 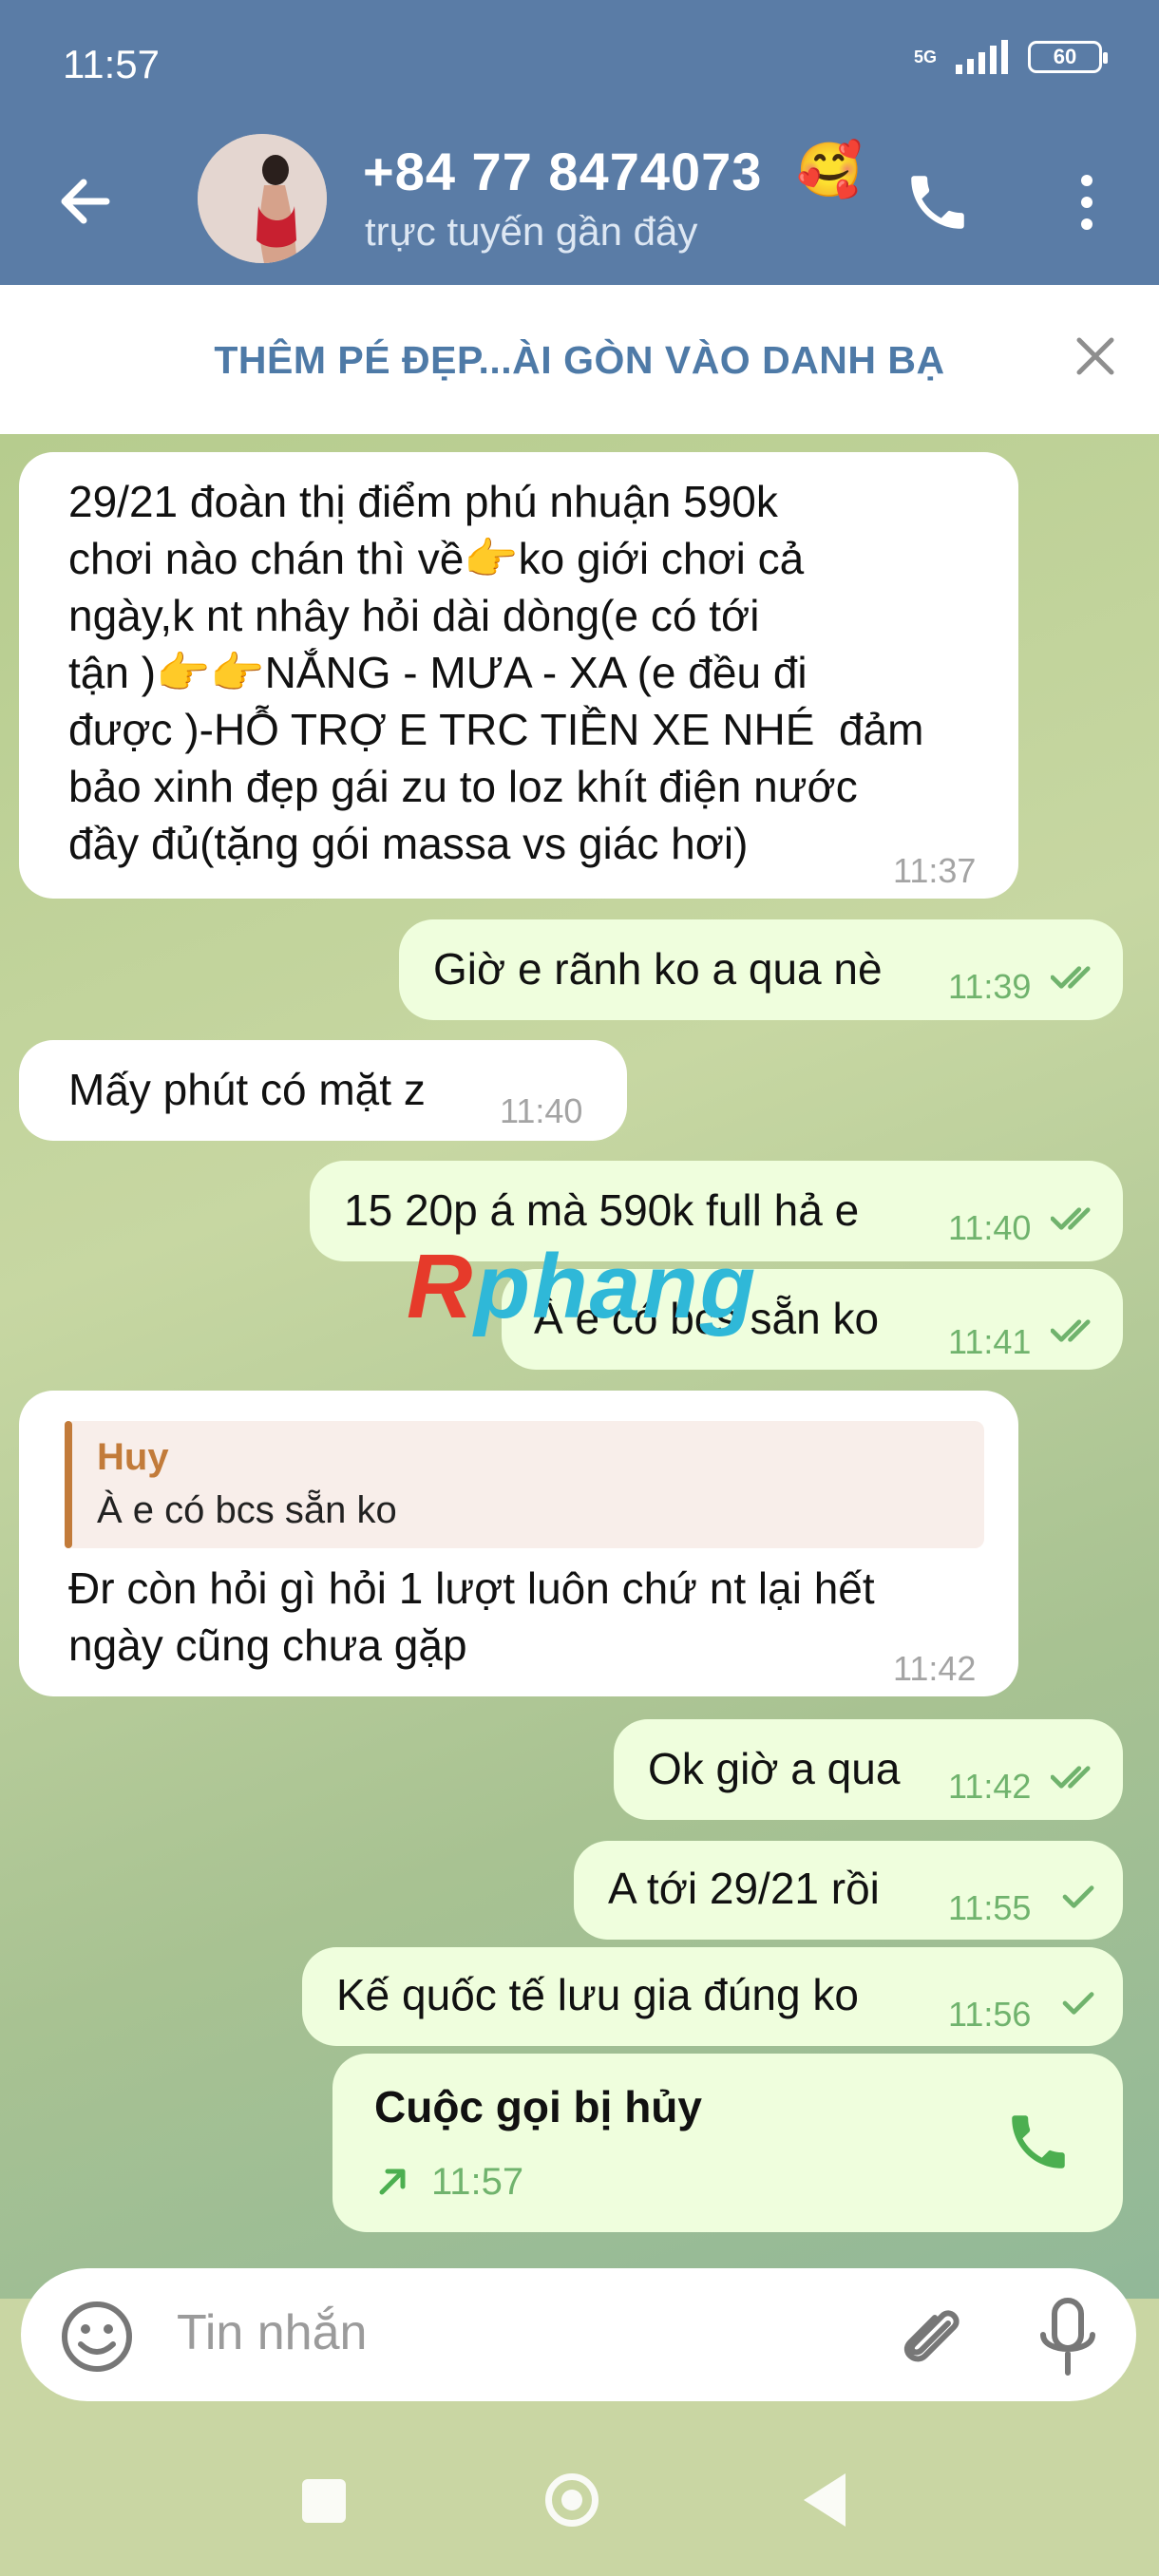 What do you see at coordinates (438, 672) in the screenshot?
I see `message-text-line: tận )👉👉NẮNG - MƯA - XA (e đều đi` at bounding box center [438, 672].